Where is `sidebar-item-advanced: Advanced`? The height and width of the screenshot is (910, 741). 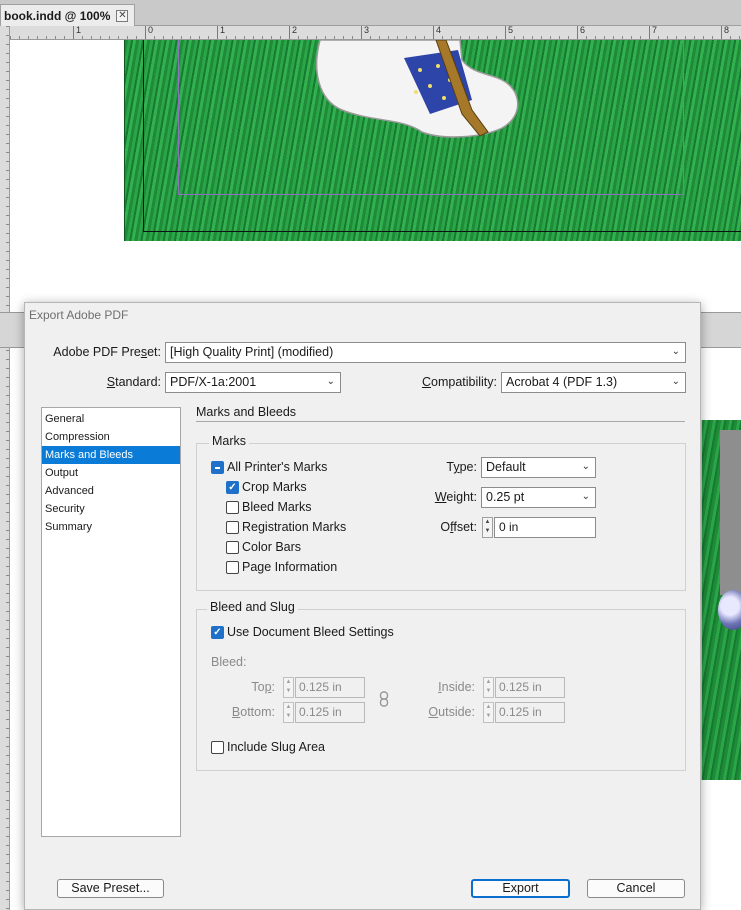 sidebar-item-advanced: Advanced is located at coordinates (111, 491).